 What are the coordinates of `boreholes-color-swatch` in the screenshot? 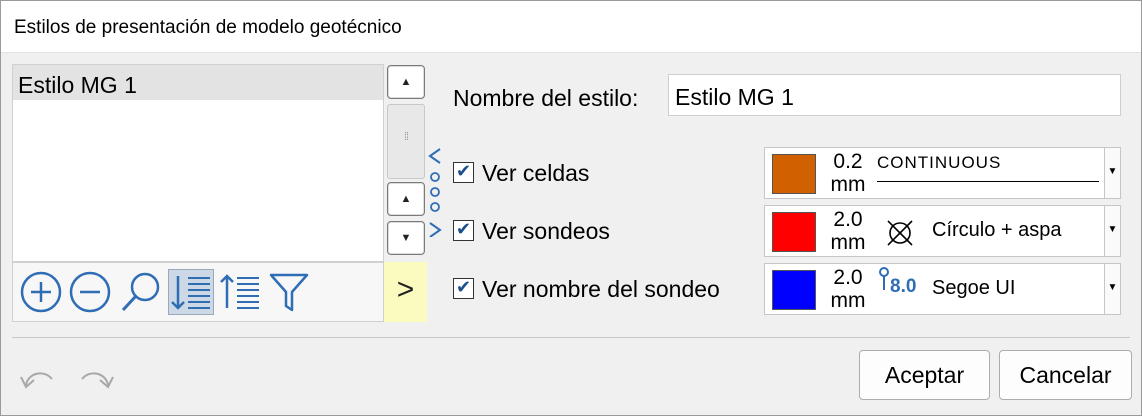 It's located at (794, 232).